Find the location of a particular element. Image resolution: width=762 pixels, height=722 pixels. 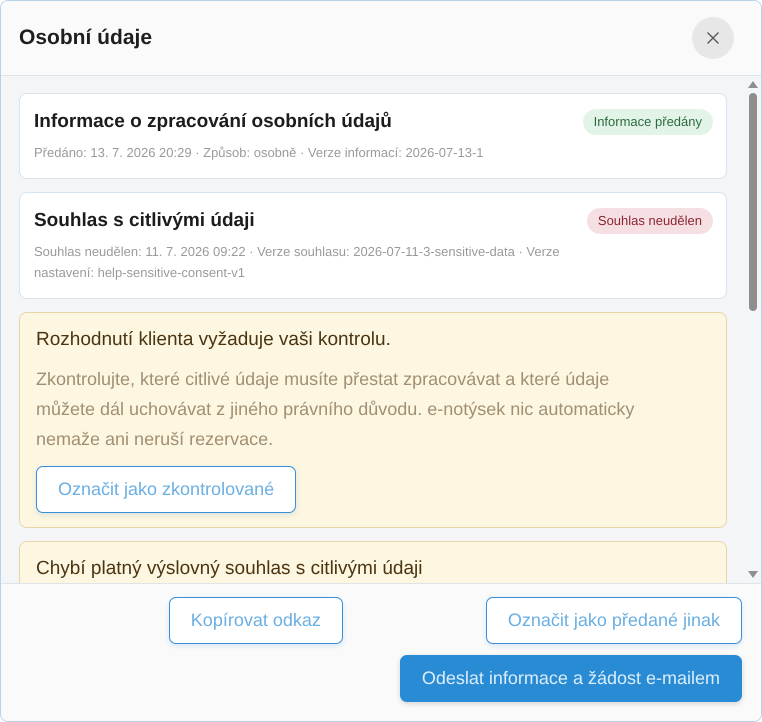

scrollbar-thumb is located at coordinates (752, 202).